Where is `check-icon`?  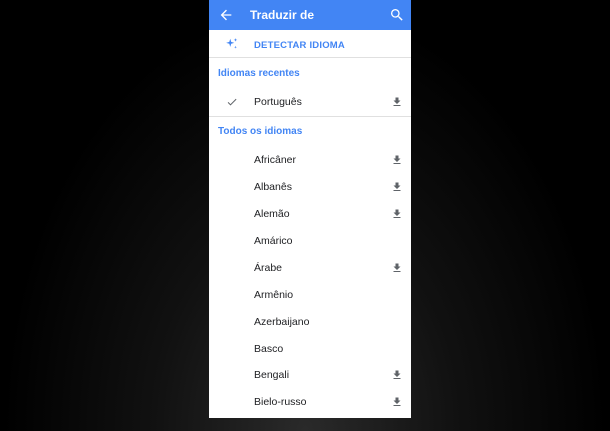 check-icon is located at coordinates (232, 102).